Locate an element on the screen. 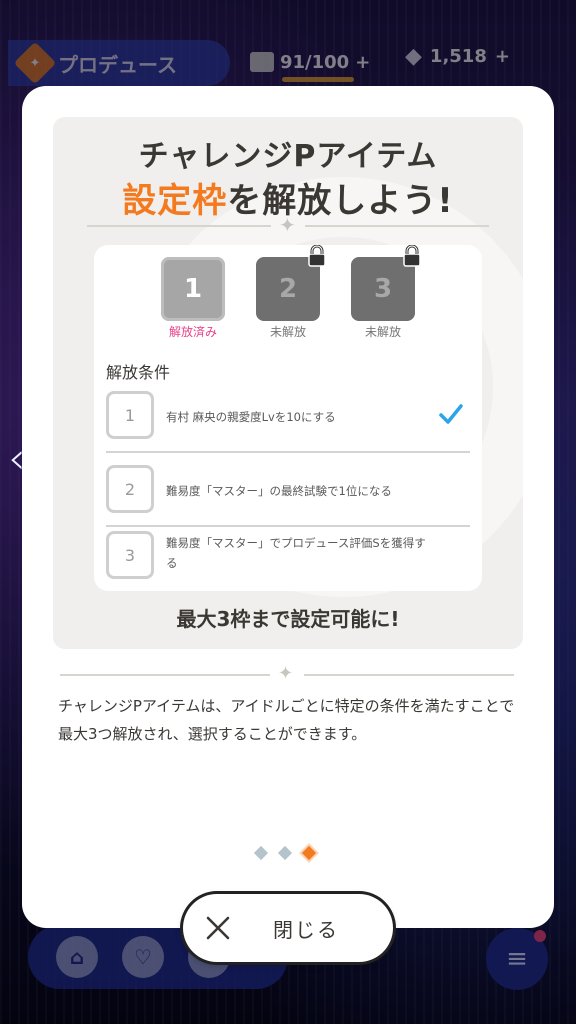 The width and height of the screenshot is (576, 1024). condition-row: 3 難易度「マスター」でプロデュース評価Sを獲得する is located at coordinates (288, 558).